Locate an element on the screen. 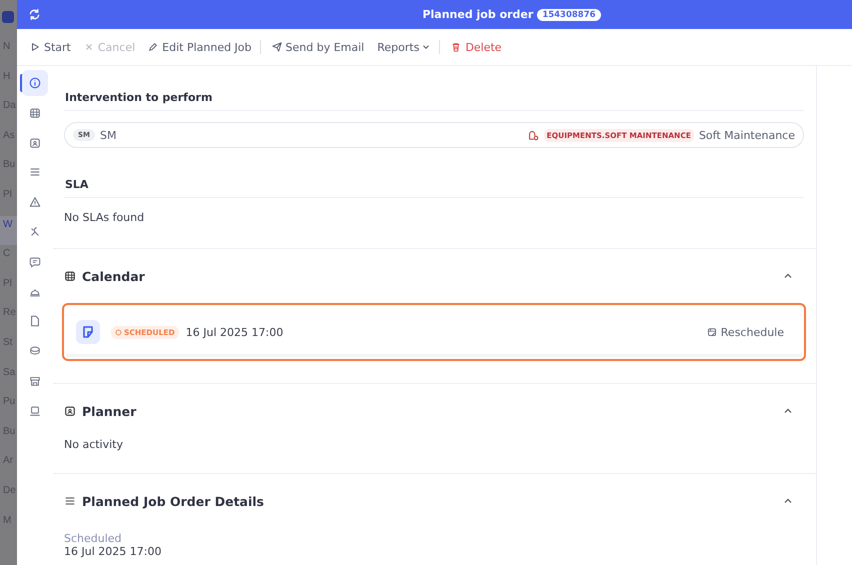  email-button: Send by Email is located at coordinates (321, 47).